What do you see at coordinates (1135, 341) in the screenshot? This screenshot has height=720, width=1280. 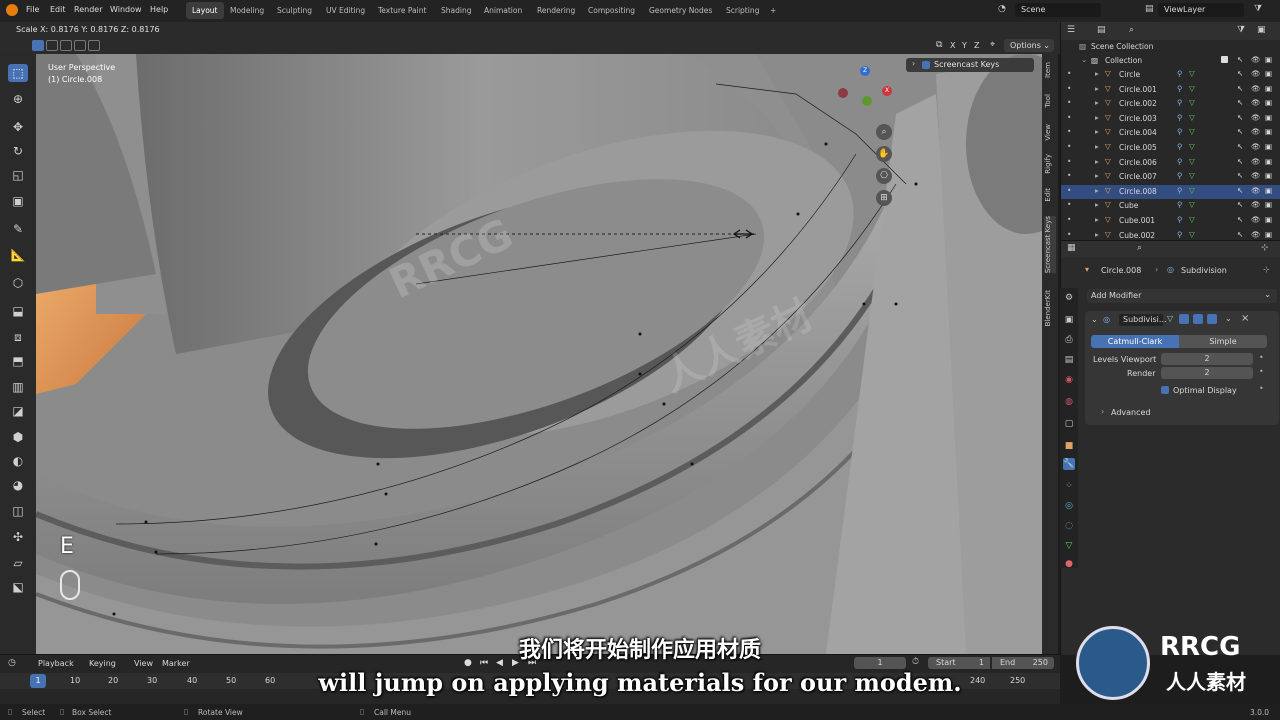 I see `catmull-clark-button: Catmull-Clark` at bounding box center [1135, 341].